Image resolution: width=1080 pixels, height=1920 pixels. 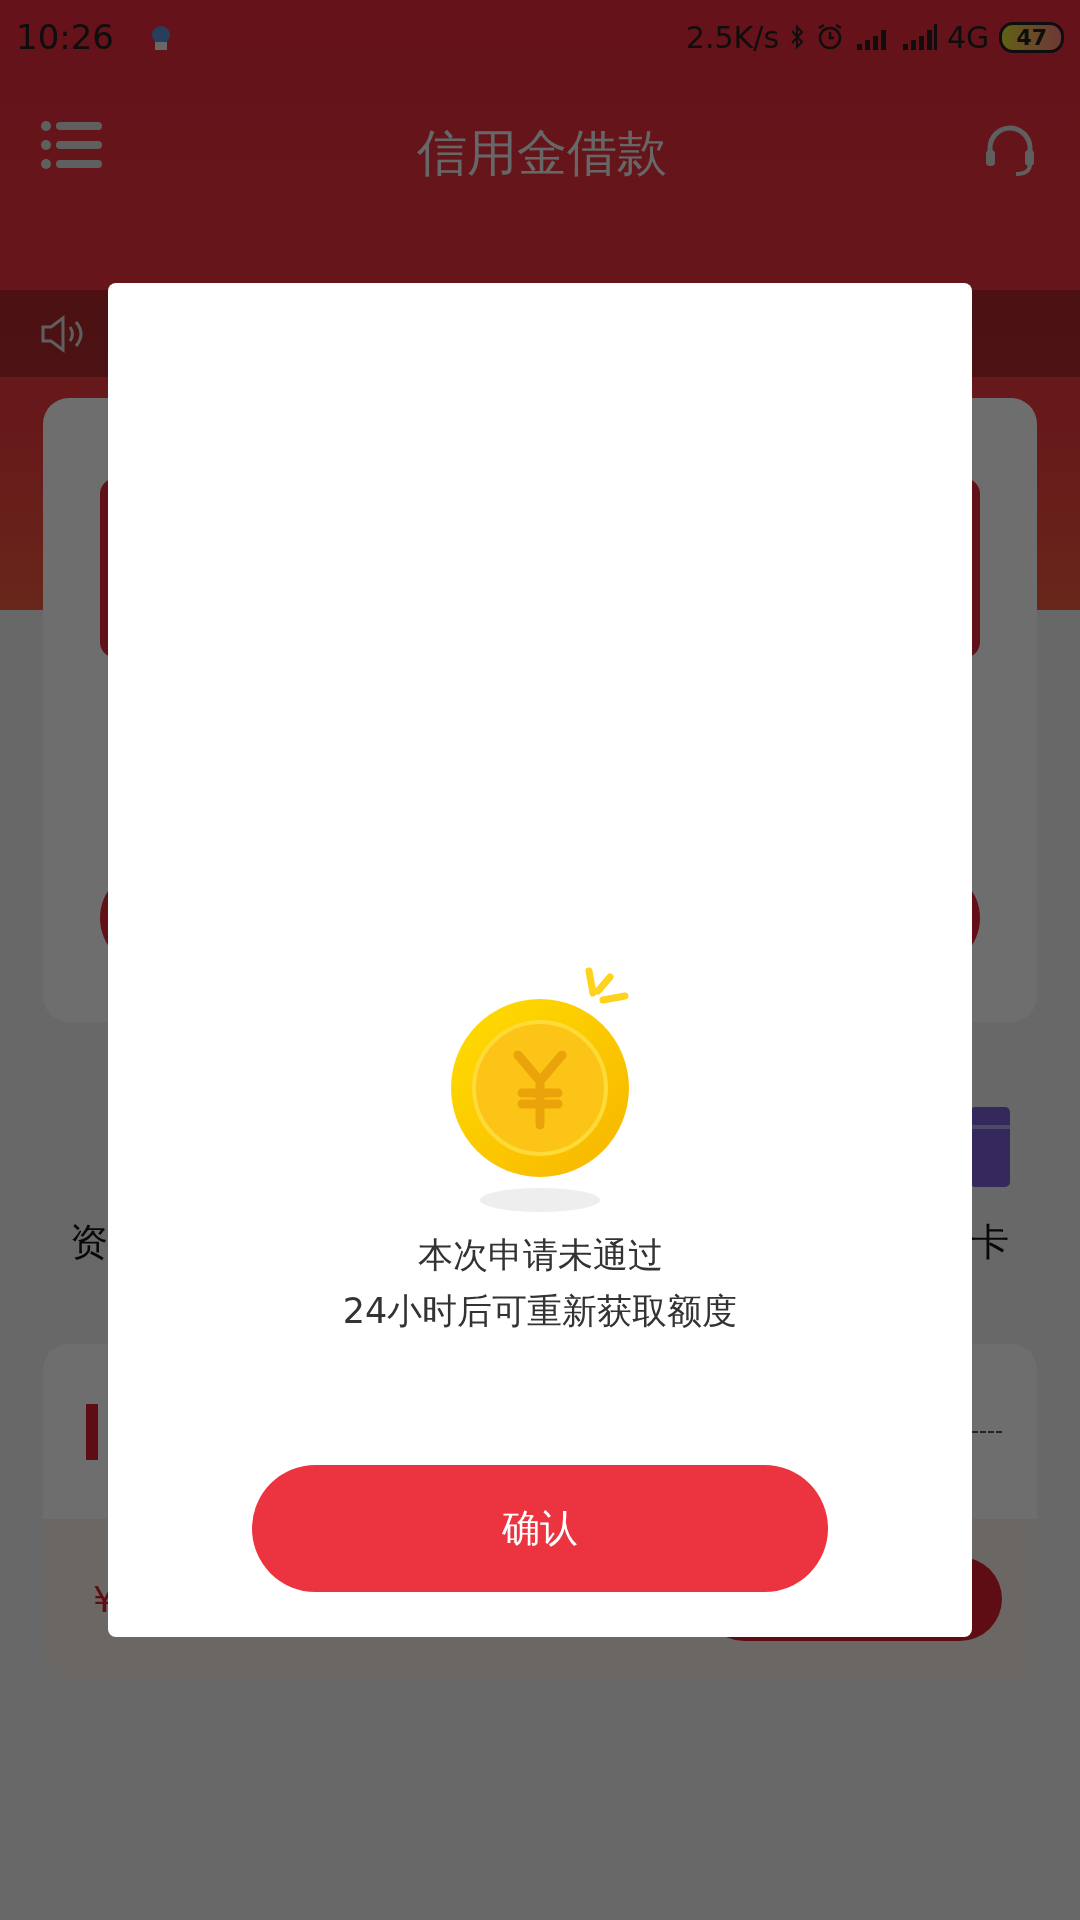 What do you see at coordinates (92, 1431) in the screenshot?
I see `accent-bar` at bounding box center [92, 1431].